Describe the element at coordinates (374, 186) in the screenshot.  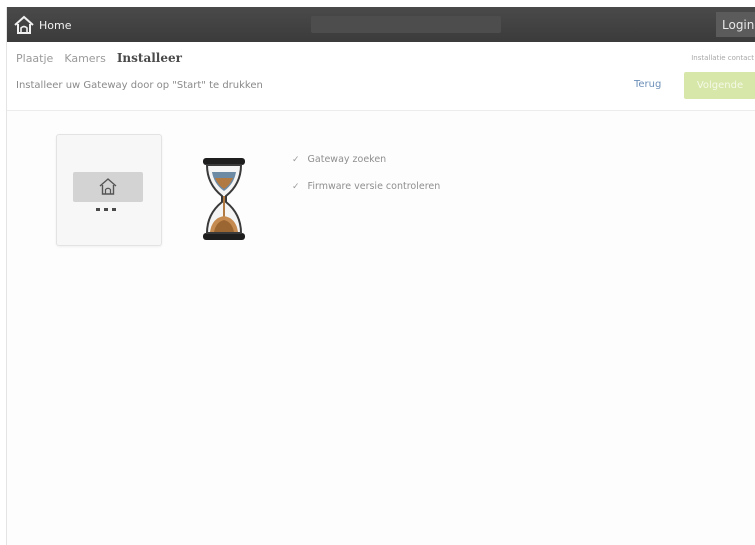
I see `checklist-label: Firmware versie controleren` at that location.